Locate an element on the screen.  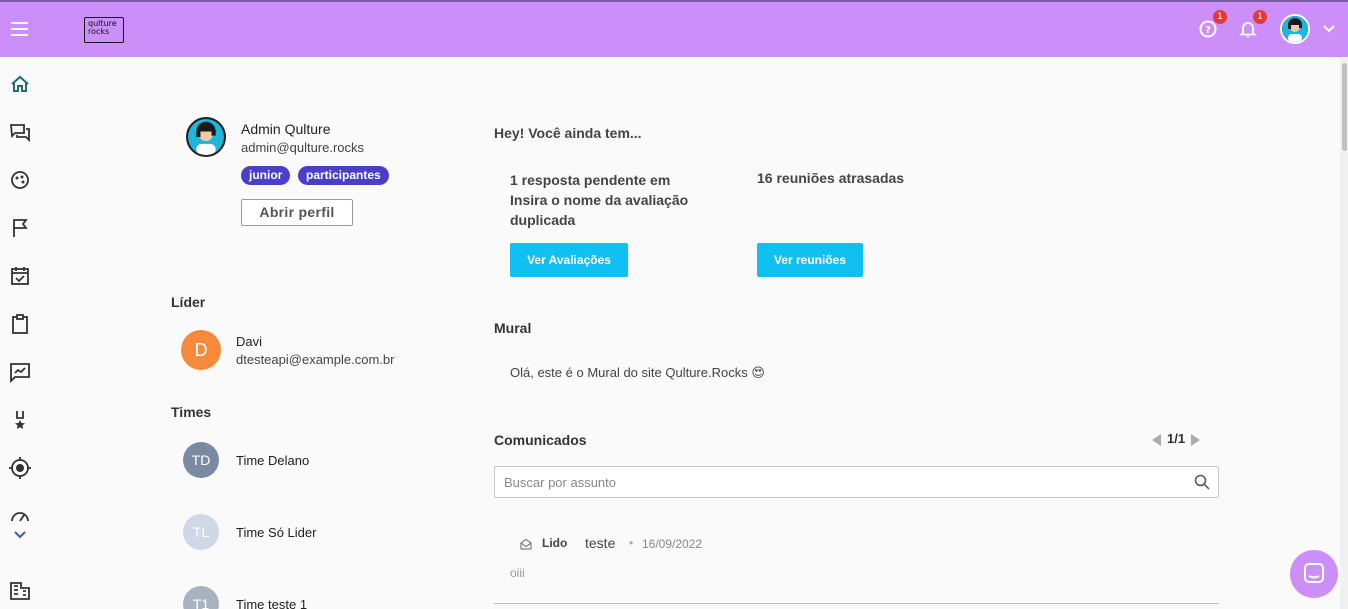
pagination: 1/1 is located at coordinates (1176, 438).